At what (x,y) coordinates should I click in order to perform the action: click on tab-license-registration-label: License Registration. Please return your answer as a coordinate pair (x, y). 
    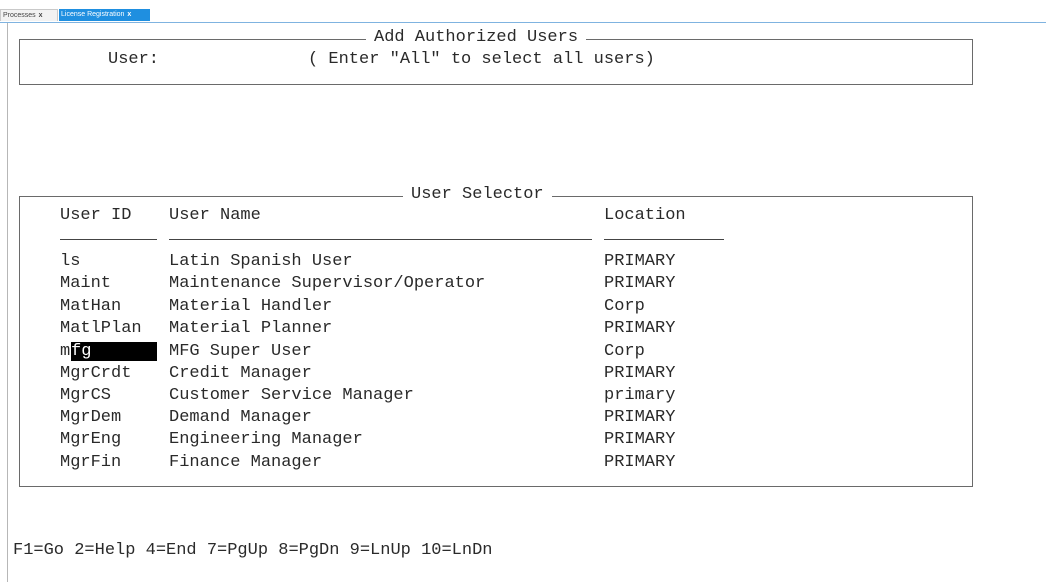
    Looking at the image, I should click on (93, 14).